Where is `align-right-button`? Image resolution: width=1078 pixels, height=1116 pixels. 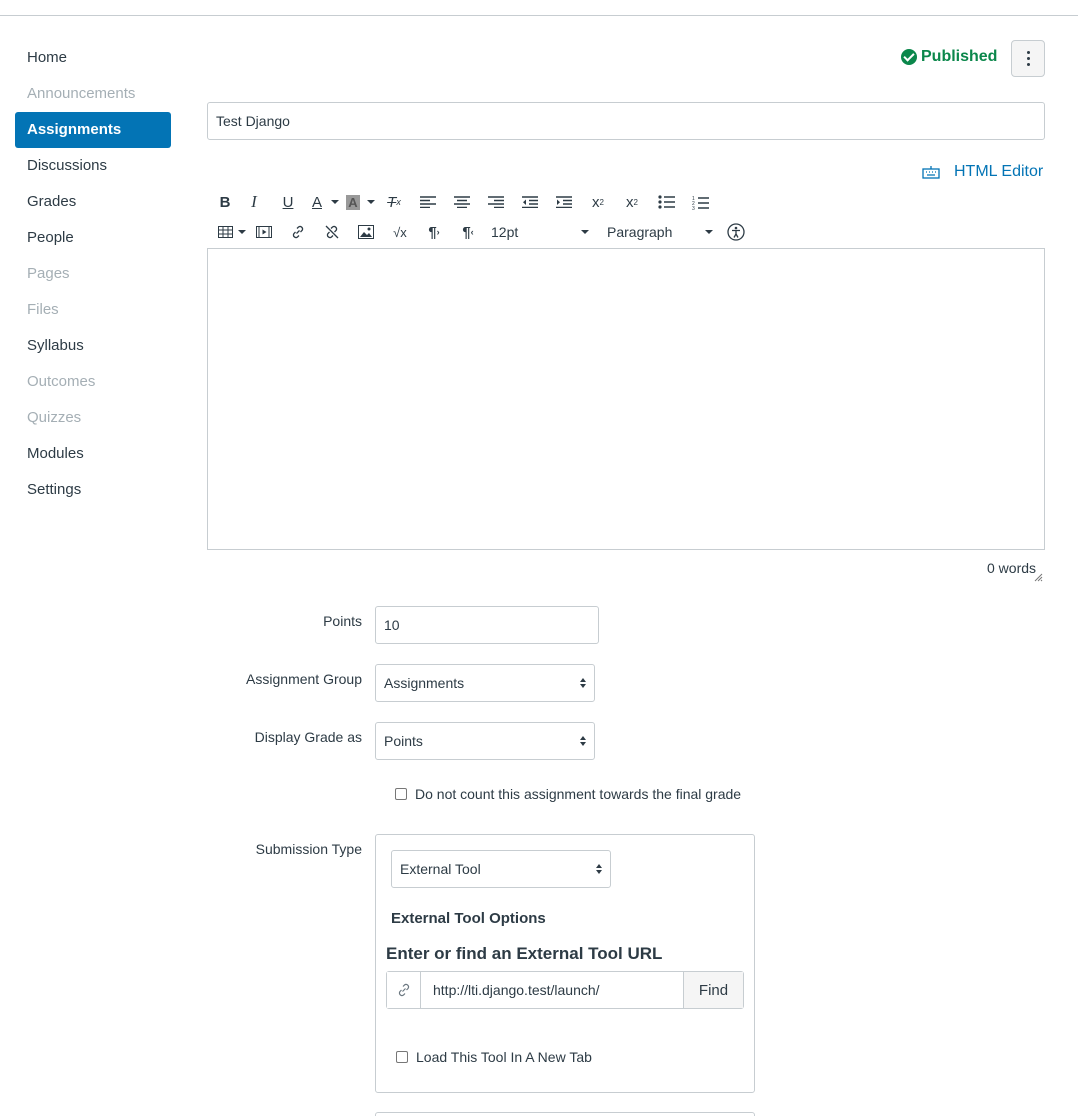 align-right-button is located at coordinates (496, 202).